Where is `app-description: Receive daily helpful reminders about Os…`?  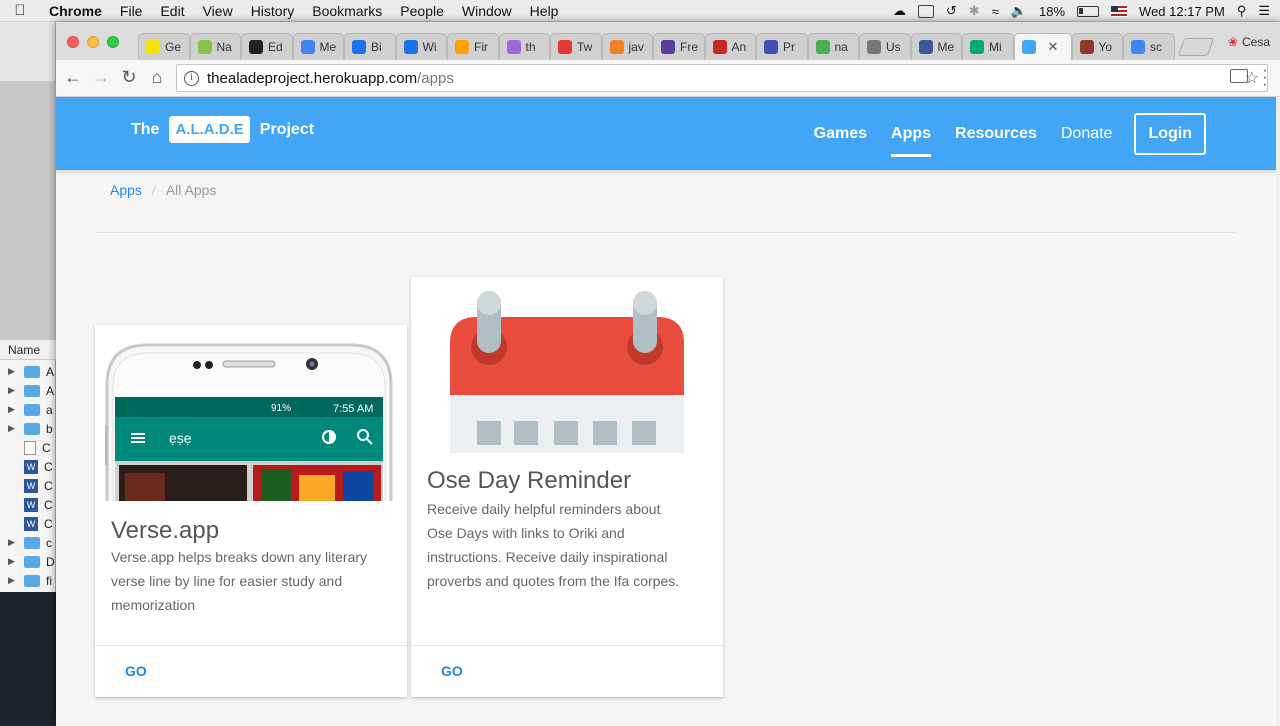
app-description: Receive daily helpful reminders about Os… is located at coordinates (553, 545).